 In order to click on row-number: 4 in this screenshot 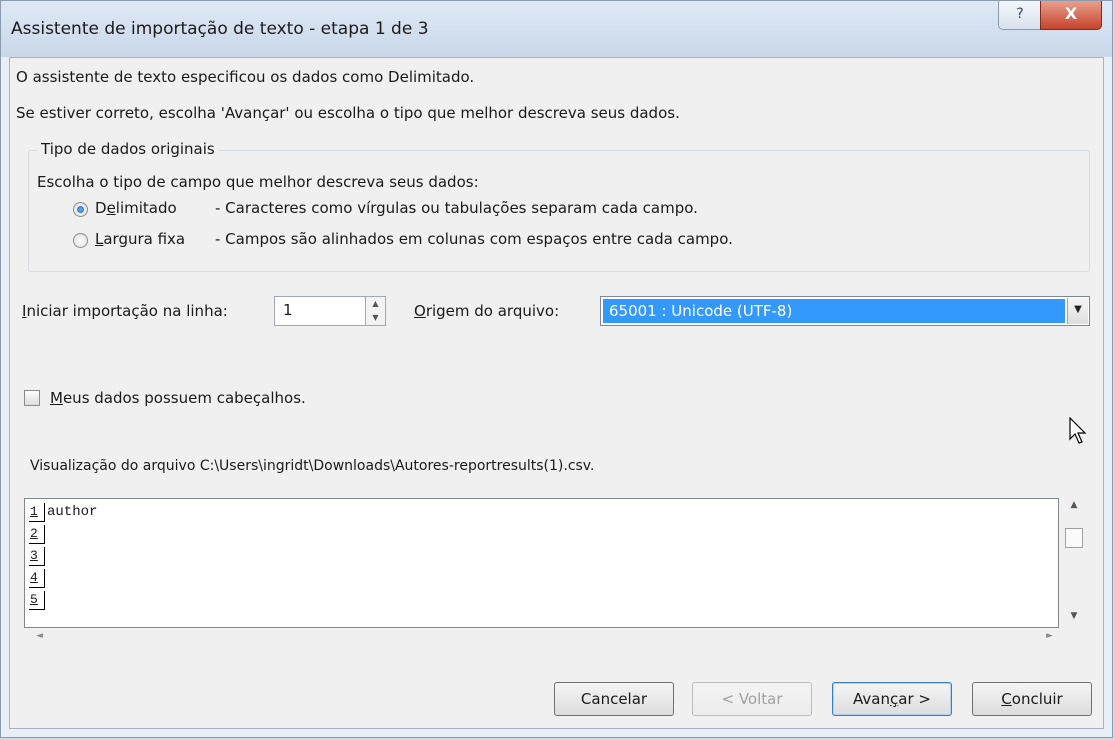, I will do `click(37, 578)`.